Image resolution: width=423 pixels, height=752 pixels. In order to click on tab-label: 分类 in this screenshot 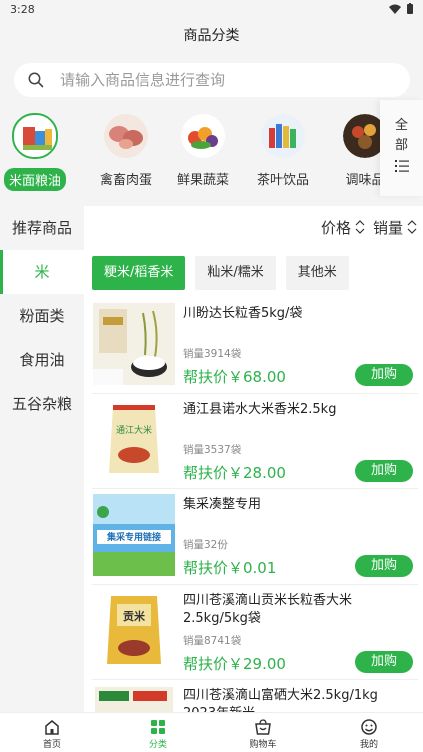, I will do `click(157, 745)`.